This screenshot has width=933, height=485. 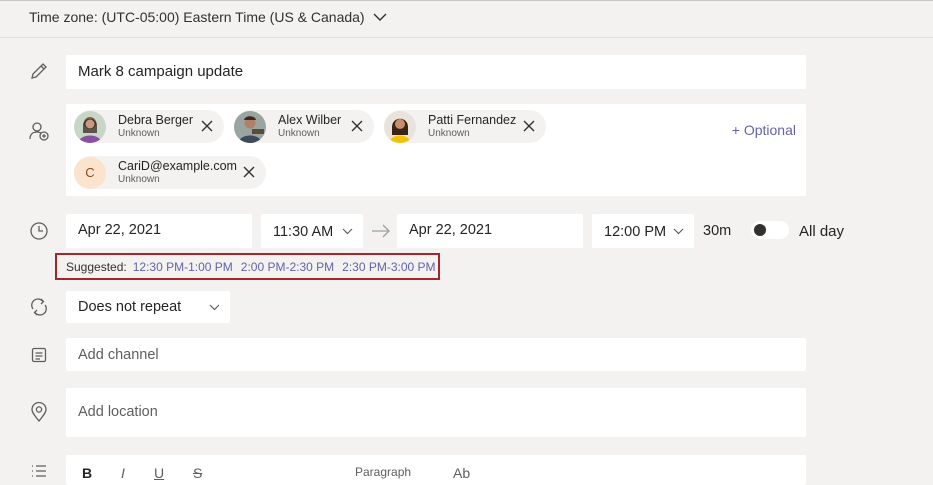 I want to click on avatar-initial: C, so click(x=90, y=172).